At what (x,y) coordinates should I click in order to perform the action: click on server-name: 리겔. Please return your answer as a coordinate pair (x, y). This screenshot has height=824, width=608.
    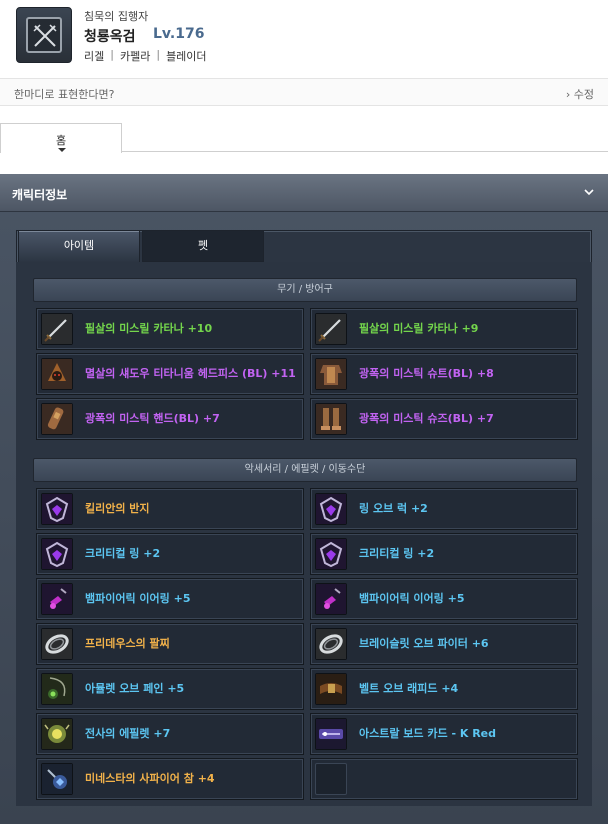
    Looking at the image, I should click on (94, 56).